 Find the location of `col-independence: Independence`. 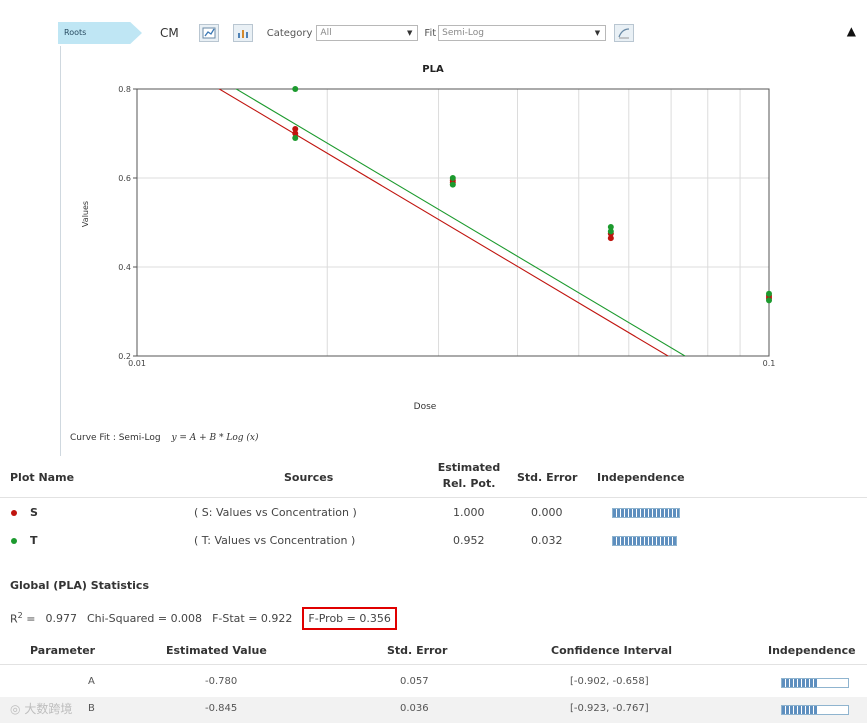

col-independence: Independence is located at coordinates (641, 477).